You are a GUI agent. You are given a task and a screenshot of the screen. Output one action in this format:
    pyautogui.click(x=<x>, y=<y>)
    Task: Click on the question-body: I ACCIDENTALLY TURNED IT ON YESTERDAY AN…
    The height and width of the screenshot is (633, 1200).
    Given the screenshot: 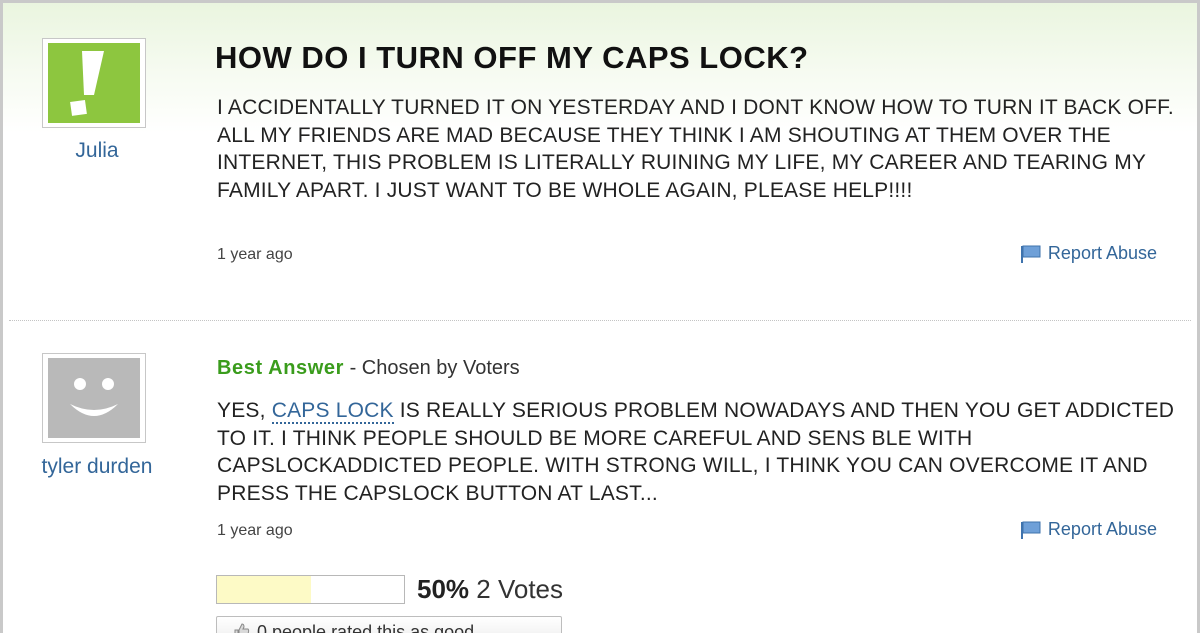 What is the action you would take?
    pyautogui.click(x=695, y=149)
    